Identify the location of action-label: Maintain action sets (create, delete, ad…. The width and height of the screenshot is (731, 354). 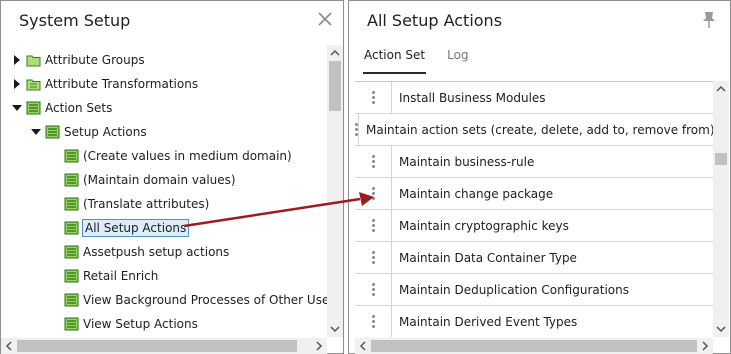
(539, 129).